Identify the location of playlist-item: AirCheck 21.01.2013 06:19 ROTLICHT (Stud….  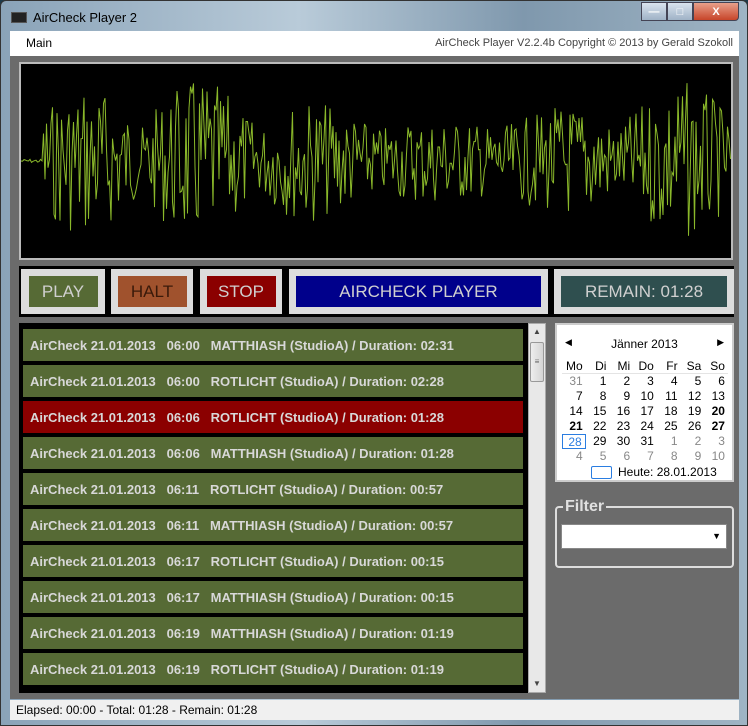
(273, 669).